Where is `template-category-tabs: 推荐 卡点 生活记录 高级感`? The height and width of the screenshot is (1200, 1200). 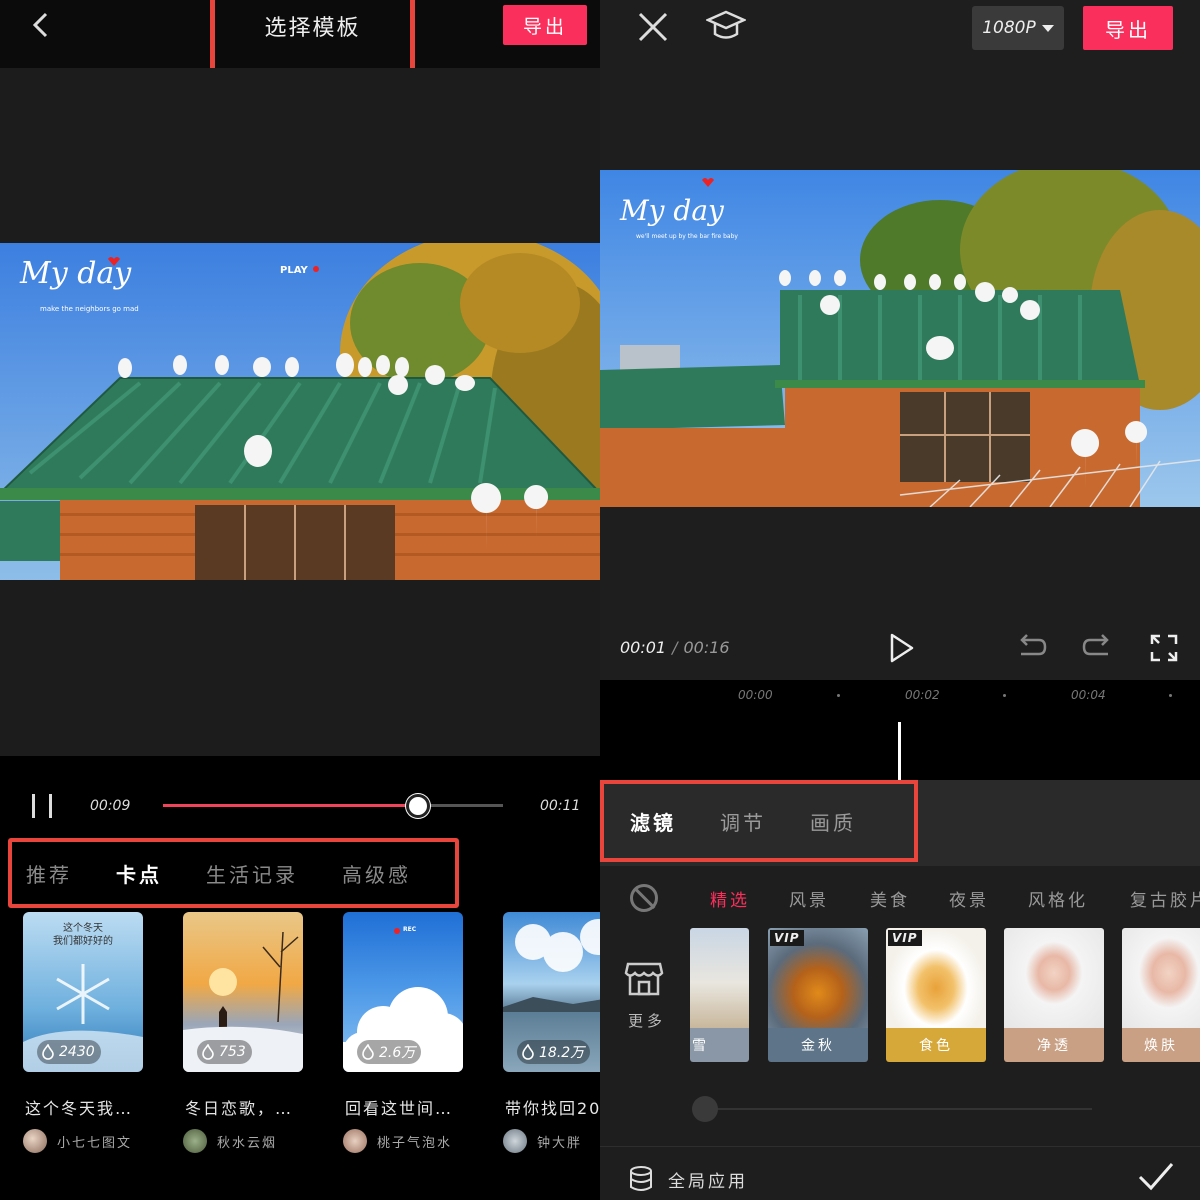
template-category-tabs: 推荐 卡点 生活记录 高级感 is located at coordinates (233, 873).